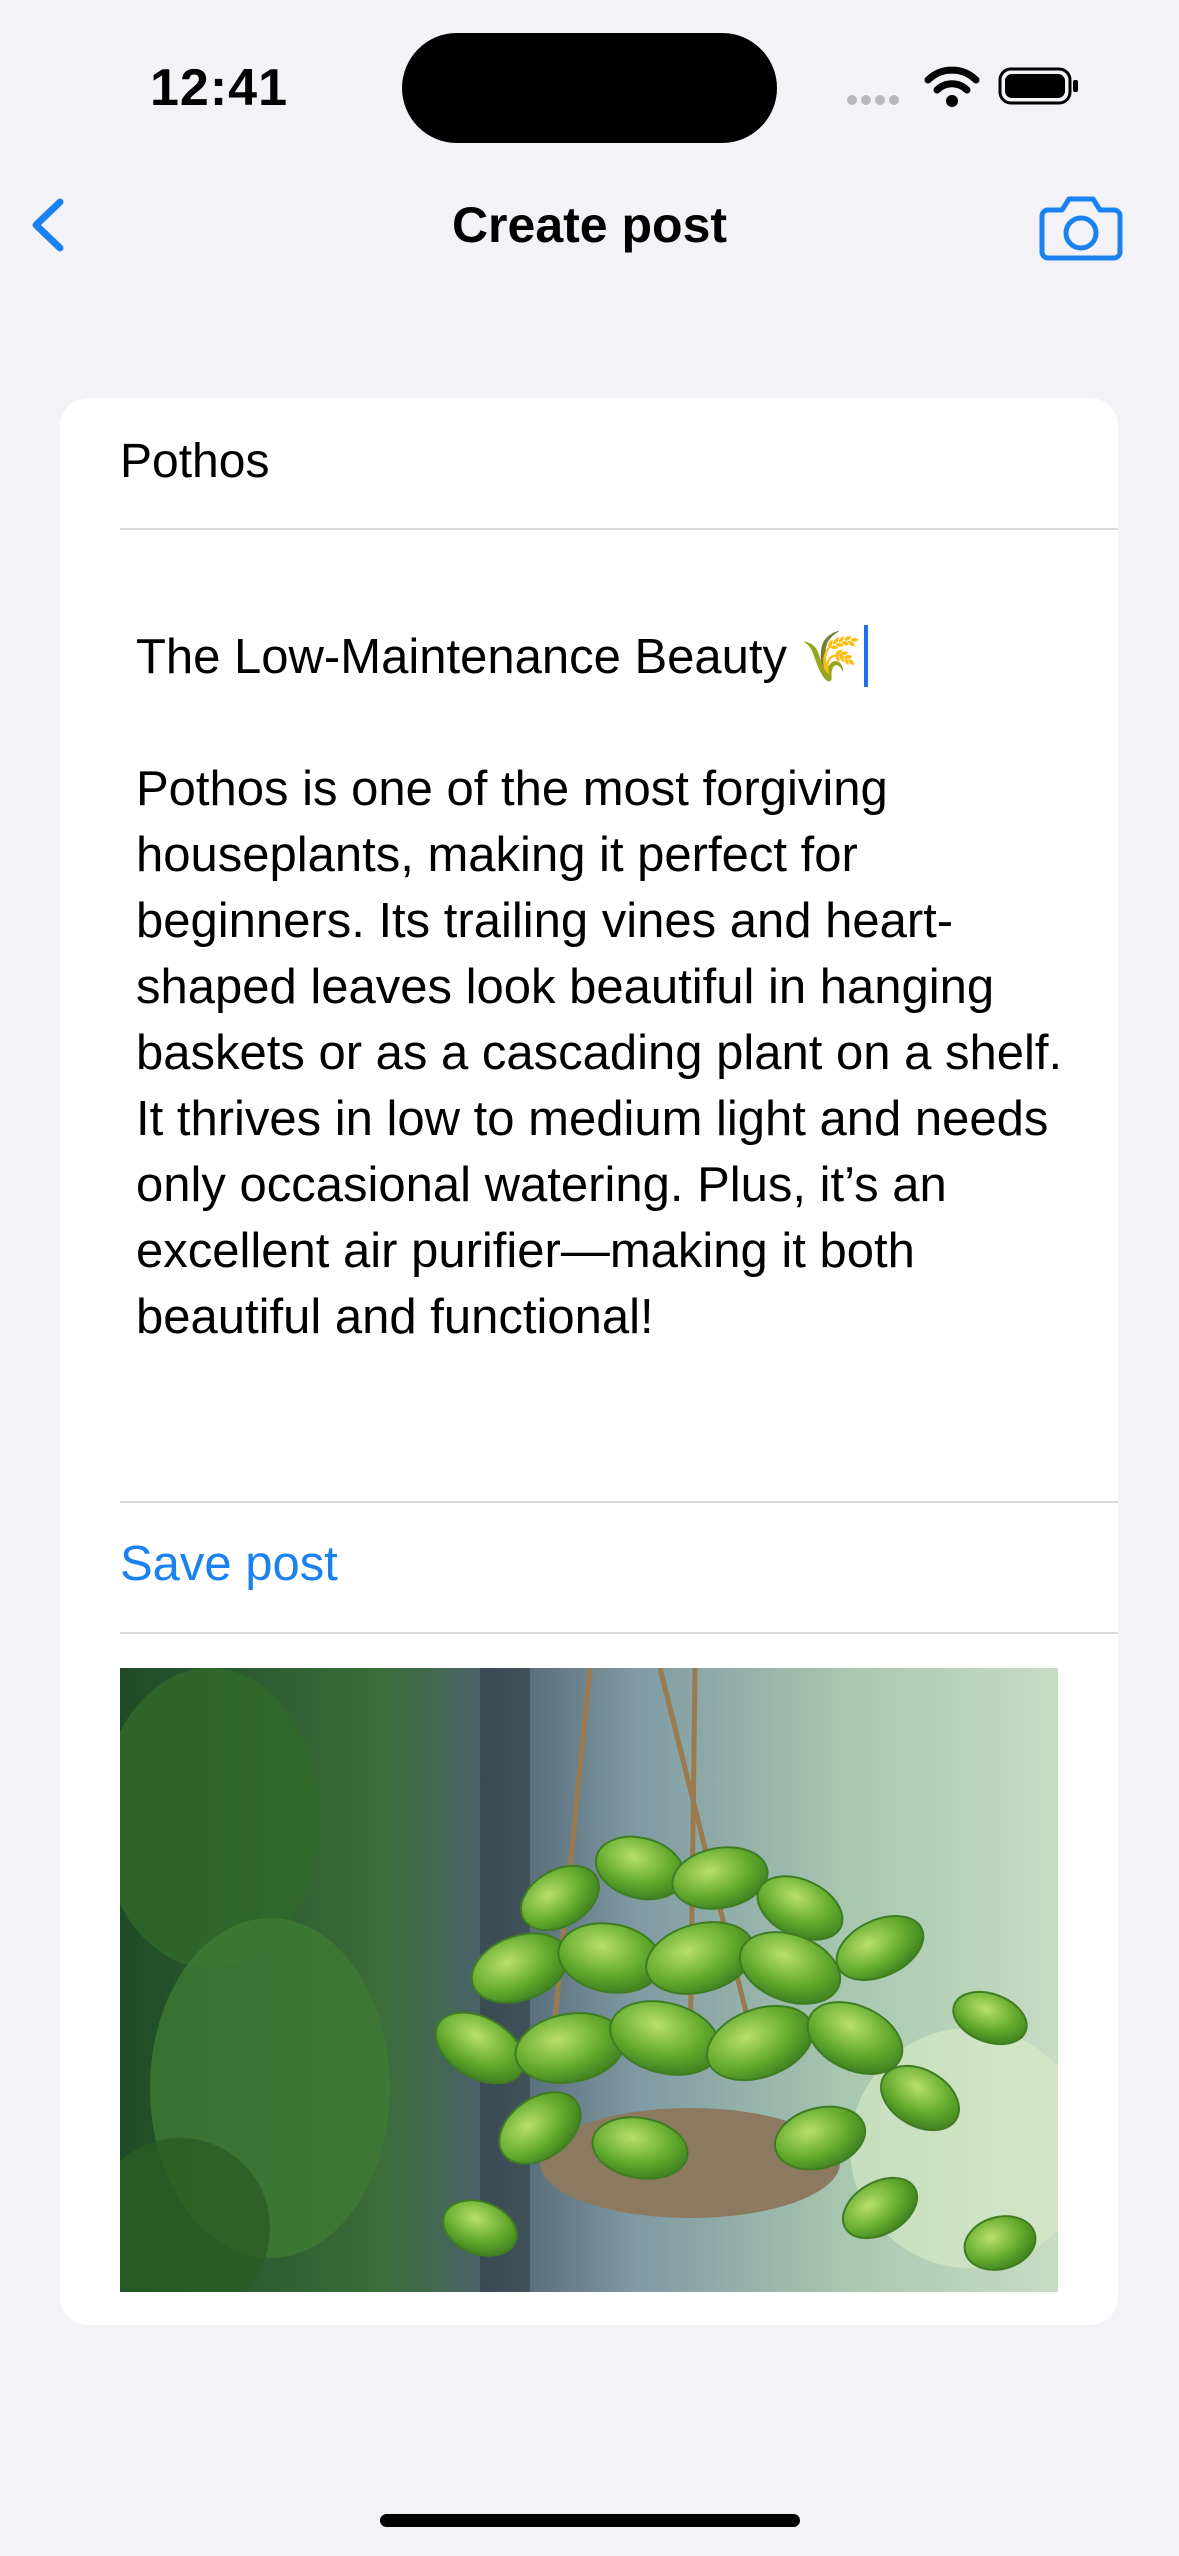  Describe the element at coordinates (589, 225) in the screenshot. I see `page-title: Create post` at that location.